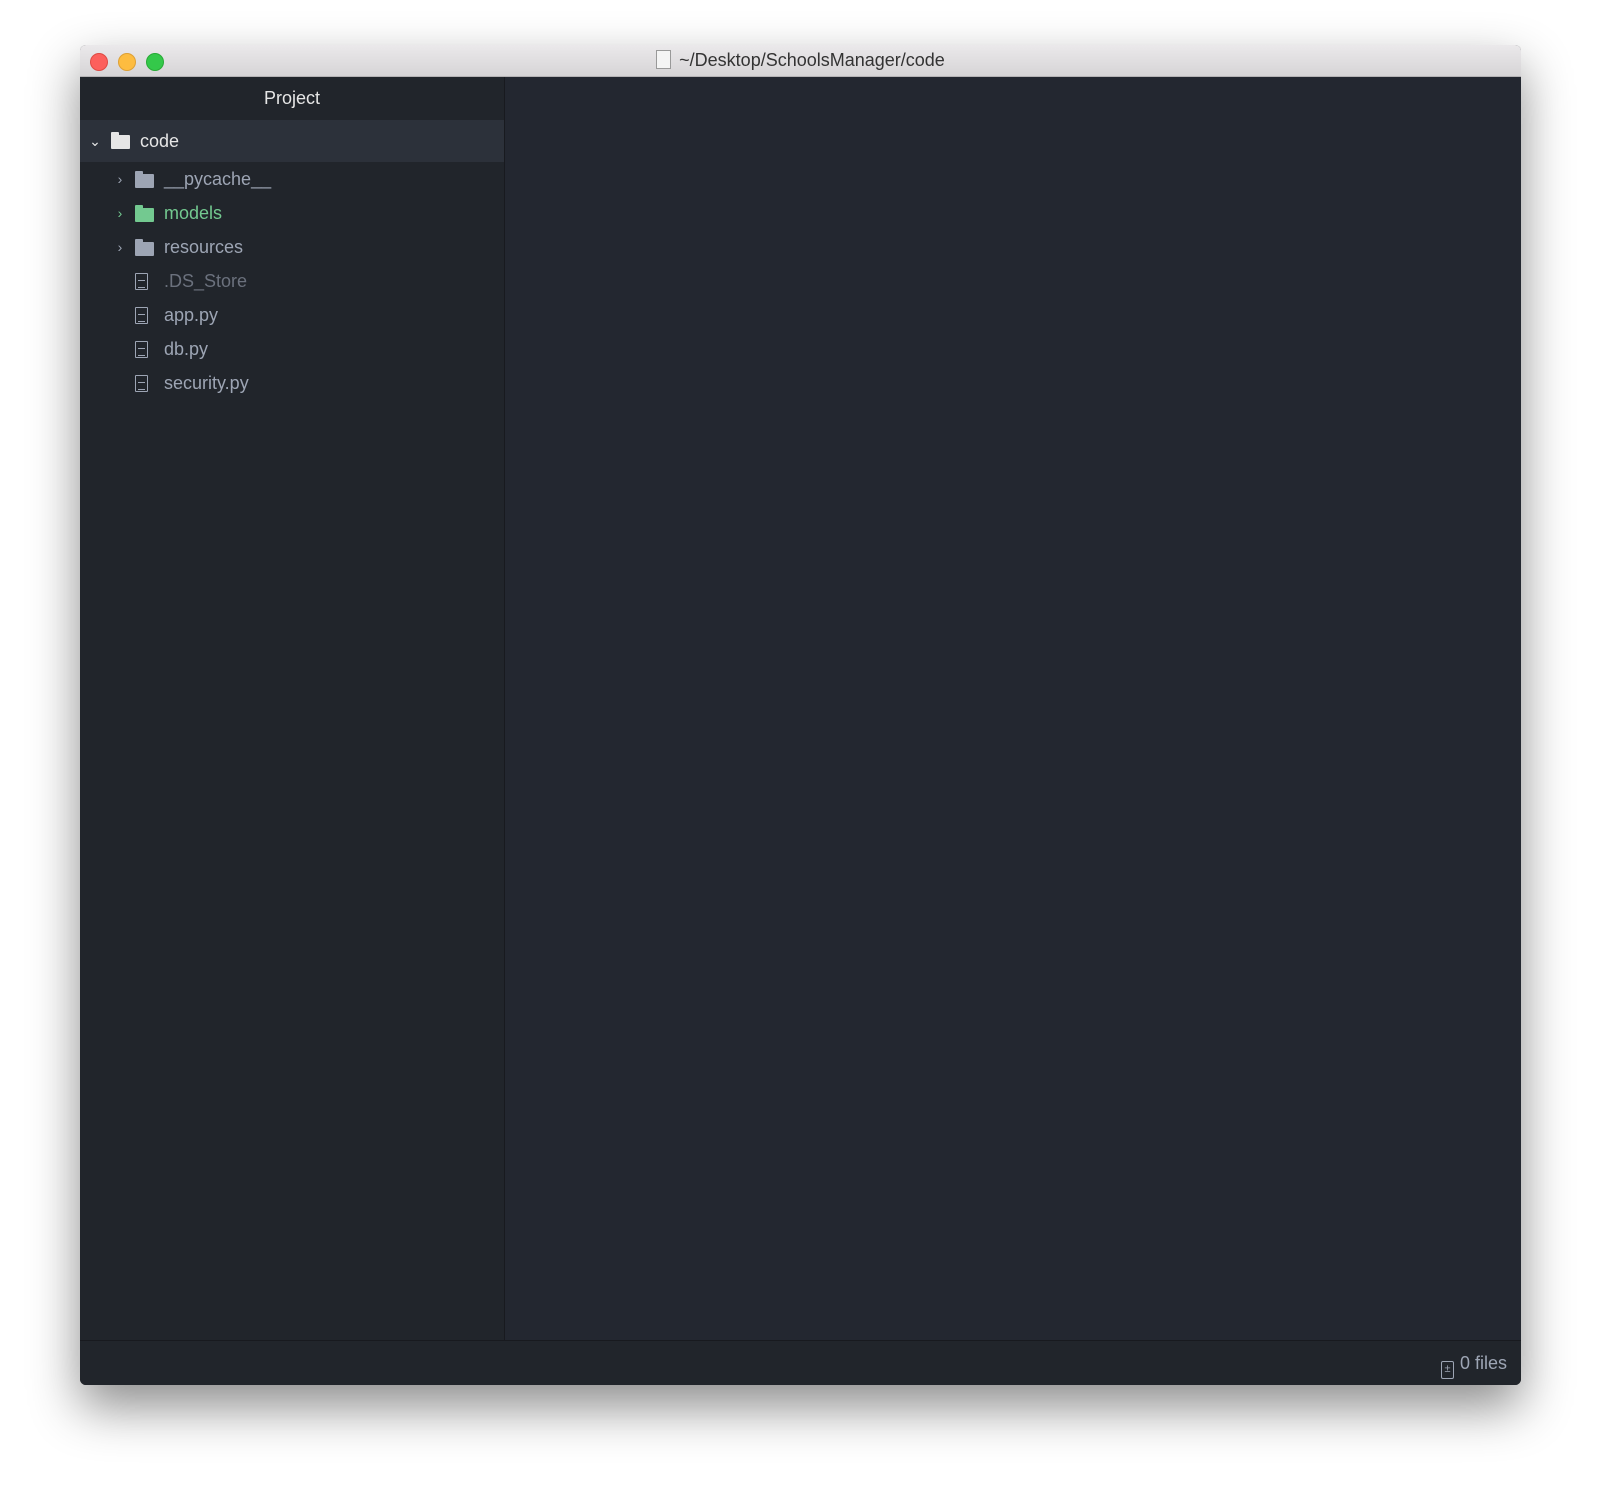 This screenshot has width=1600, height=1498. I want to click on close-button, so click(99, 62).